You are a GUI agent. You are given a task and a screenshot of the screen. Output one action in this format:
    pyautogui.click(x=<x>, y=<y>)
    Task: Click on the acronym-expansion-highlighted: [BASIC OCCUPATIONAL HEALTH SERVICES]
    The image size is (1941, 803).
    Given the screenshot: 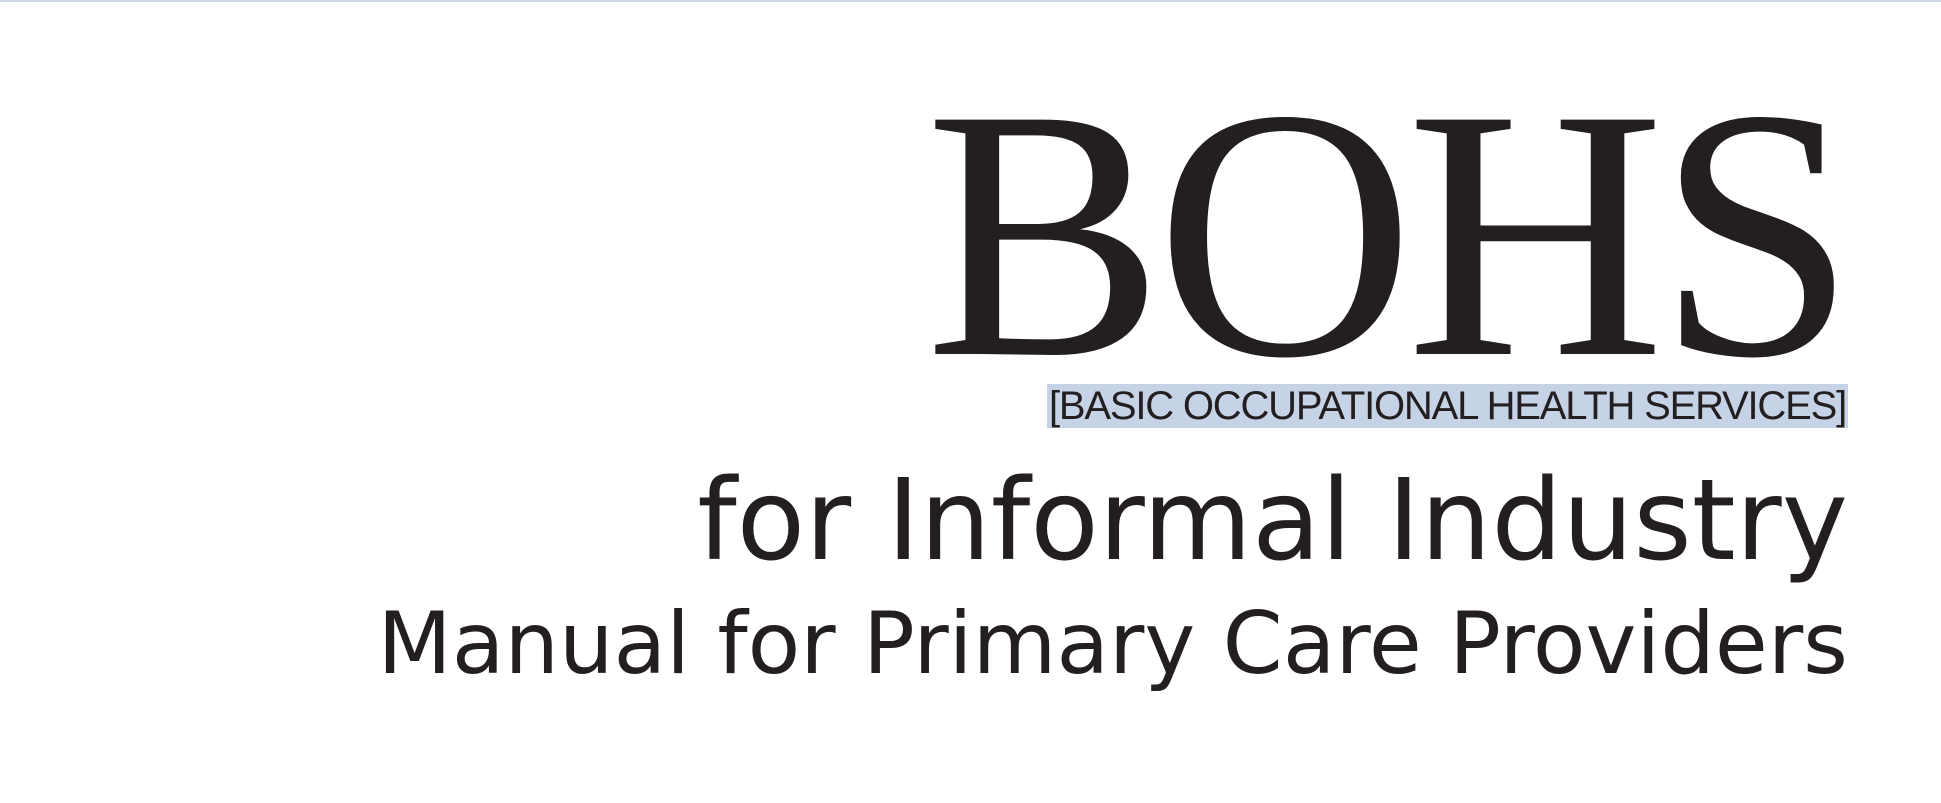 What is the action you would take?
    pyautogui.click(x=1447, y=406)
    